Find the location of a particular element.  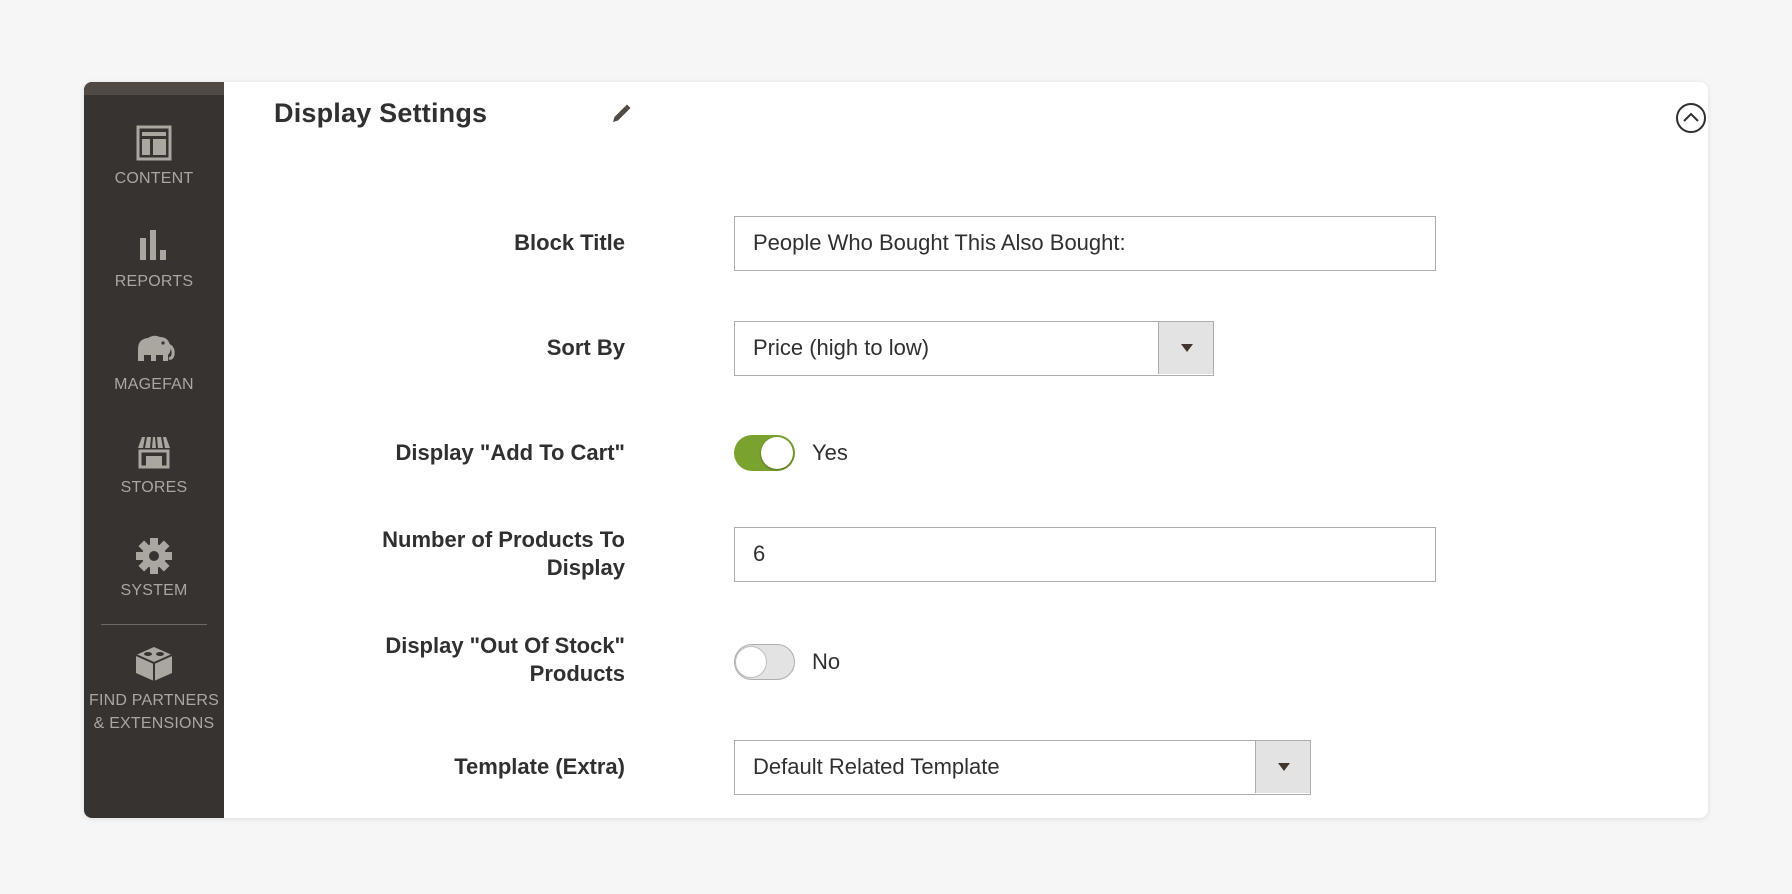

sidebar-item-label: SYSTEM is located at coordinates (154, 590).